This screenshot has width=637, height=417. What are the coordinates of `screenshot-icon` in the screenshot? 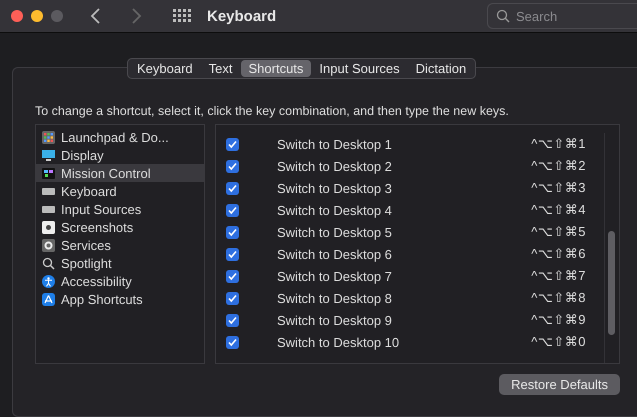 It's located at (48, 227).